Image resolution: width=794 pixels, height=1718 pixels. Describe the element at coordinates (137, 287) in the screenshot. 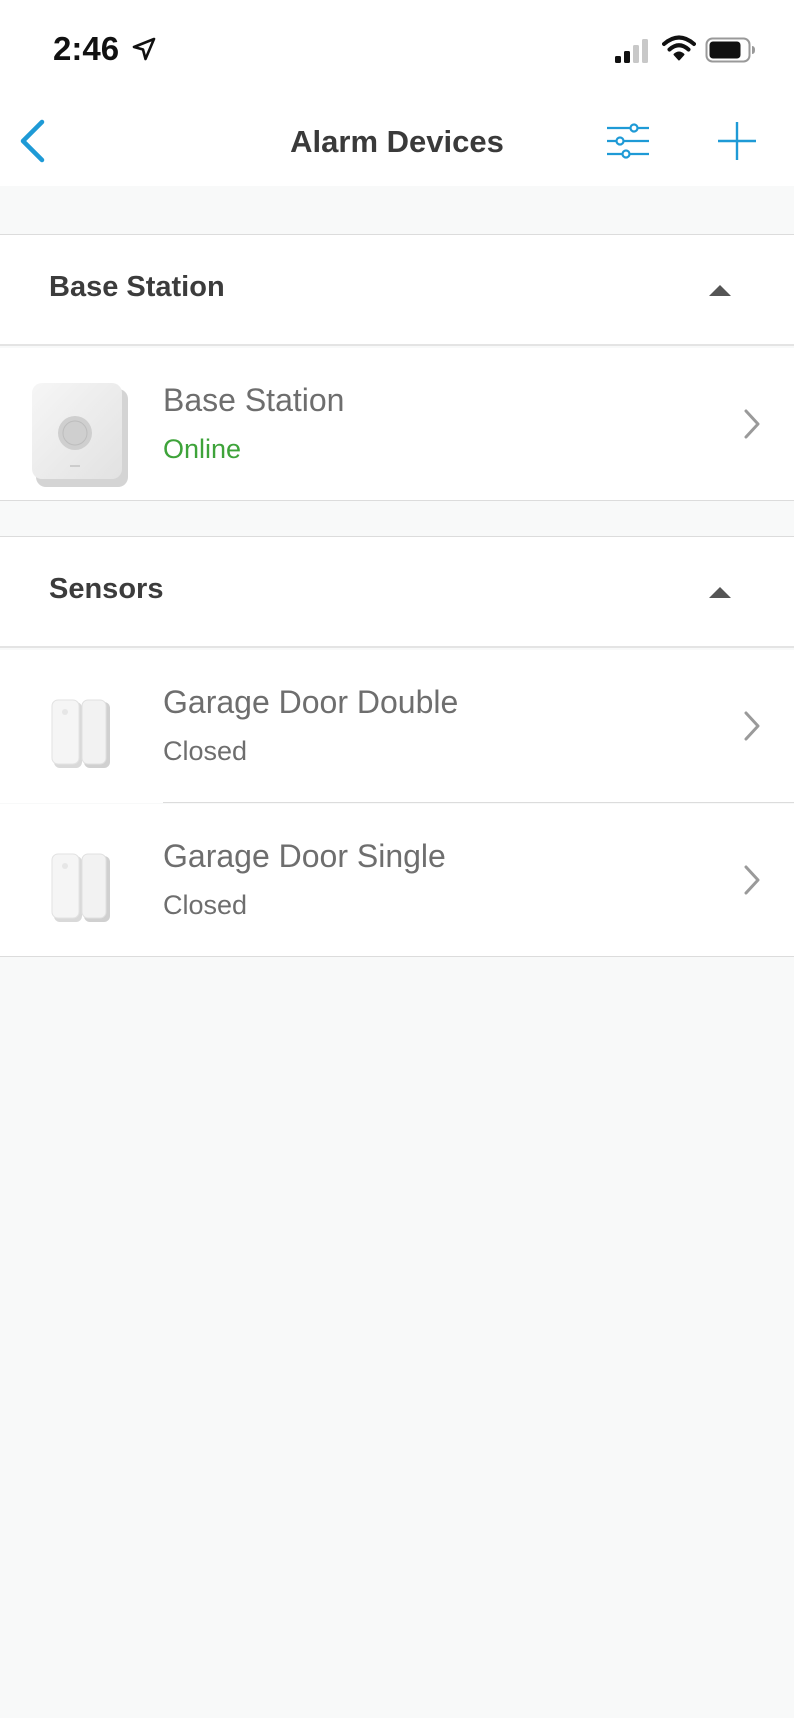

I see `section-title: Base Station` at that location.